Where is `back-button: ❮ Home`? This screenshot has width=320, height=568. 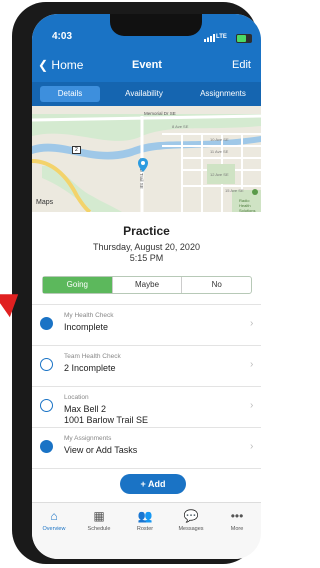 back-button: ❮ Home is located at coordinates (60, 65).